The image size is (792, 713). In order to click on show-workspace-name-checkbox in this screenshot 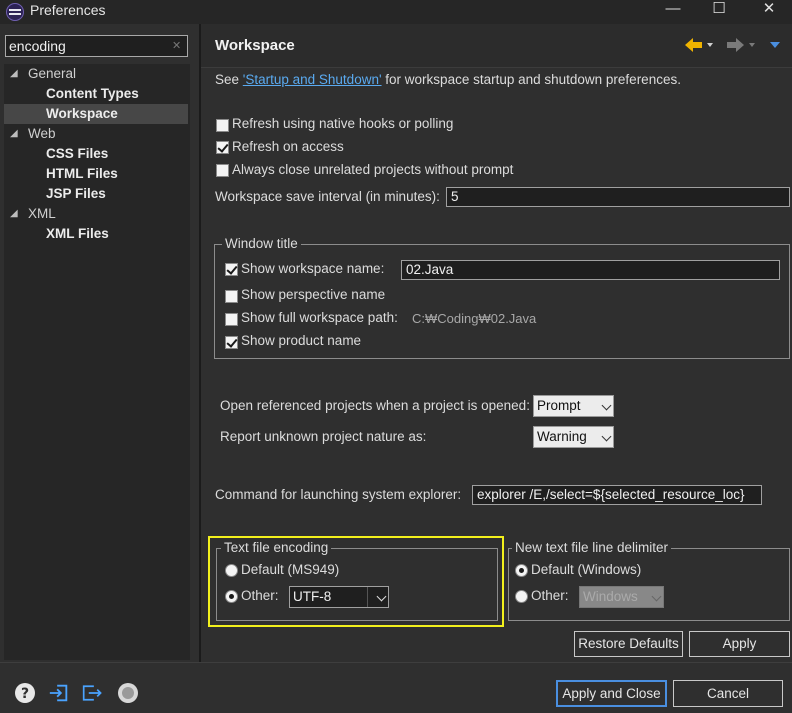, I will do `click(231, 269)`.